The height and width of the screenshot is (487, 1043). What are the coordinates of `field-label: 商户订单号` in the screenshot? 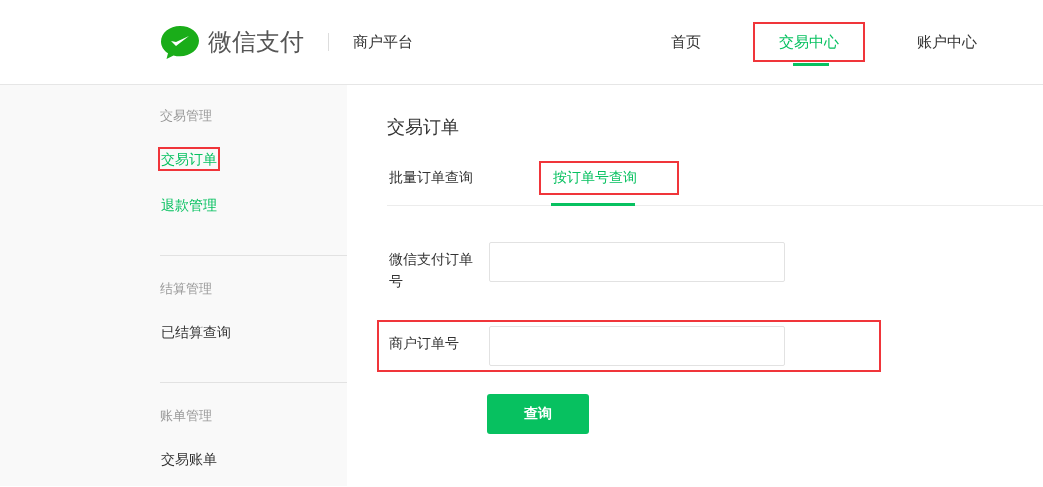 It's located at (424, 343).